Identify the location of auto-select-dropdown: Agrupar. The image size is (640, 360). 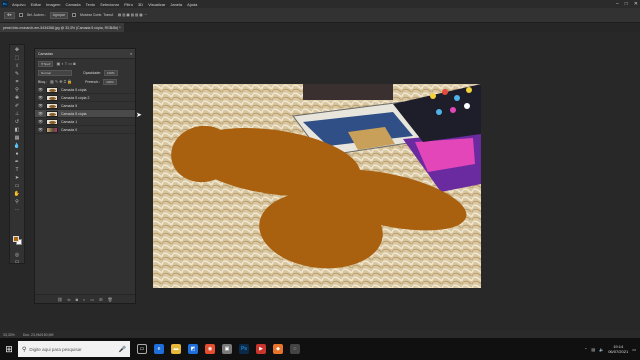
(59, 15).